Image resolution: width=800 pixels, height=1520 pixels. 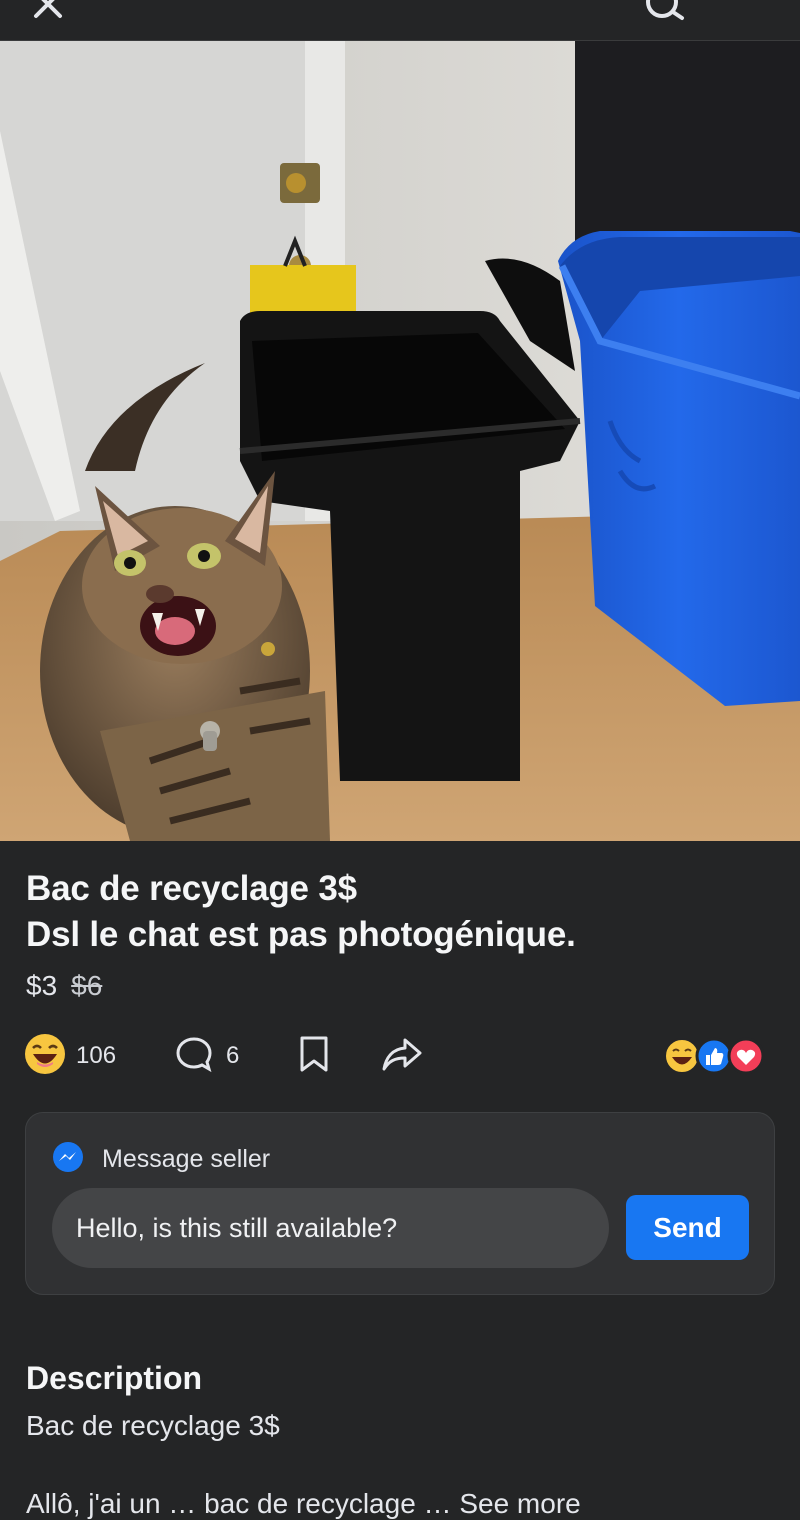 What do you see at coordinates (96, 1055) in the screenshot?
I see `reaction-count: 106` at bounding box center [96, 1055].